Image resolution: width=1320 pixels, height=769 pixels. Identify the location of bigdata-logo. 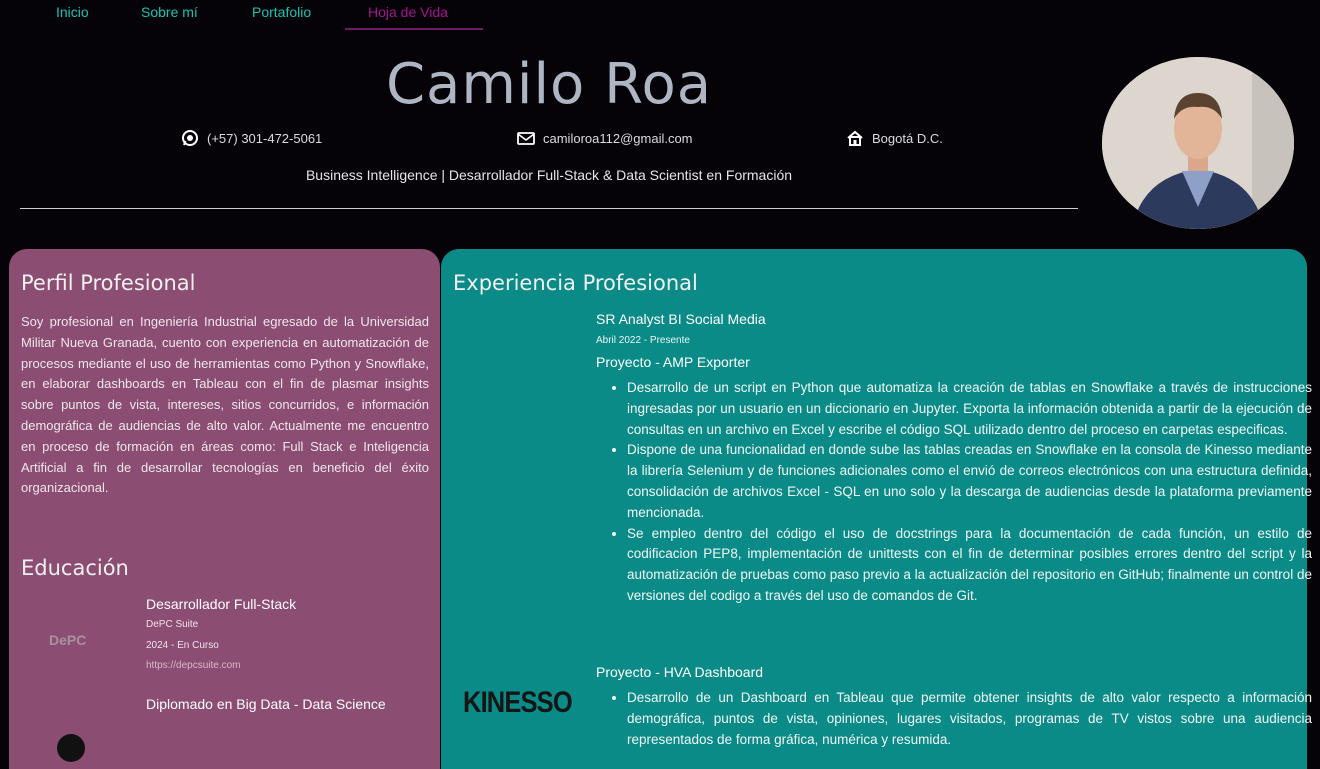
(71, 748).